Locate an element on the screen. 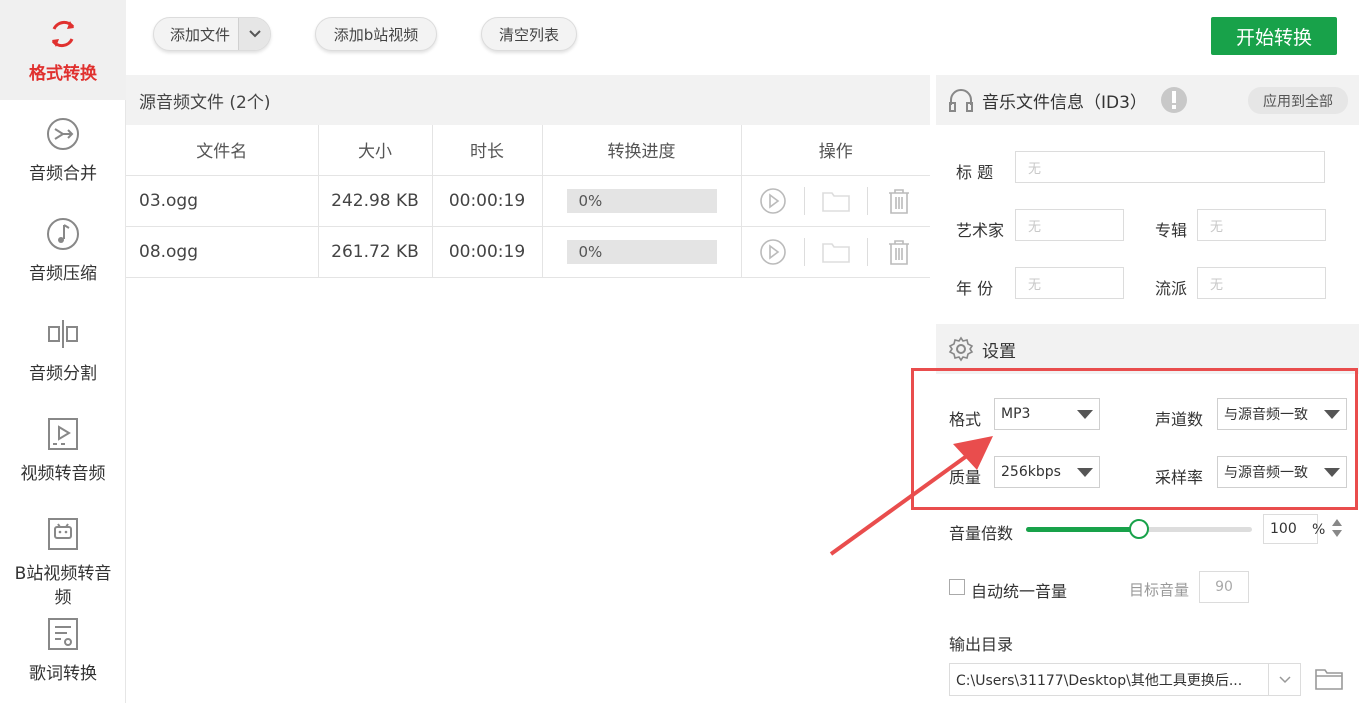  settings-header: 设置 is located at coordinates (1147, 349).